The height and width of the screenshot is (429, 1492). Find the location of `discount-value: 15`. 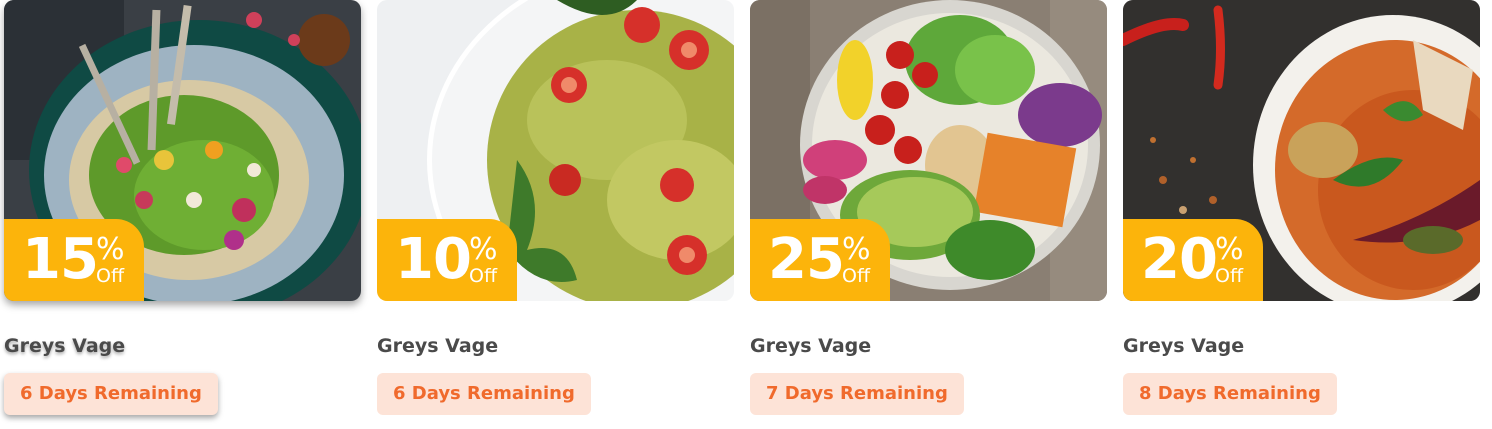

discount-value: 15 is located at coordinates (60, 259).